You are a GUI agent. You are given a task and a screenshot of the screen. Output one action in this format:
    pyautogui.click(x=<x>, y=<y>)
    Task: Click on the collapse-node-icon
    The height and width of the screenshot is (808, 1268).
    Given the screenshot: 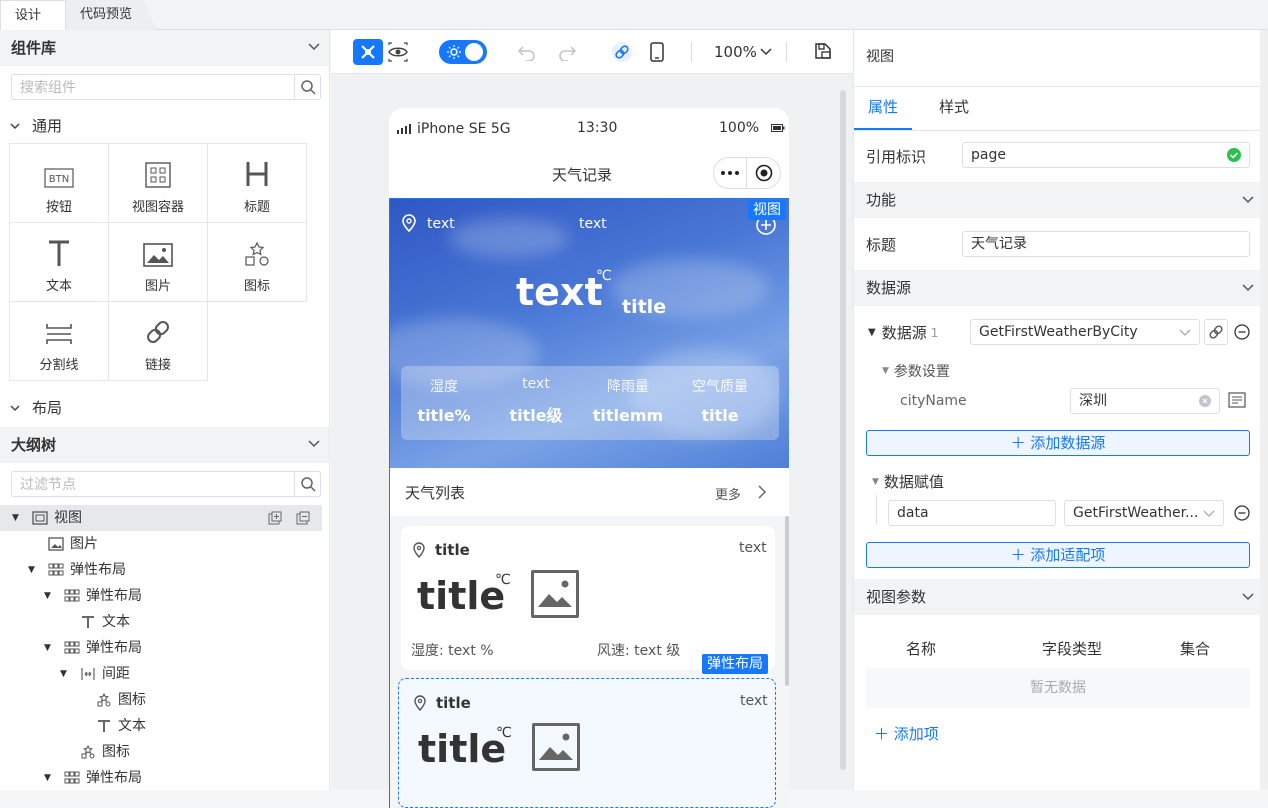 What is the action you would take?
    pyautogui.click(x=303, y=518)
    